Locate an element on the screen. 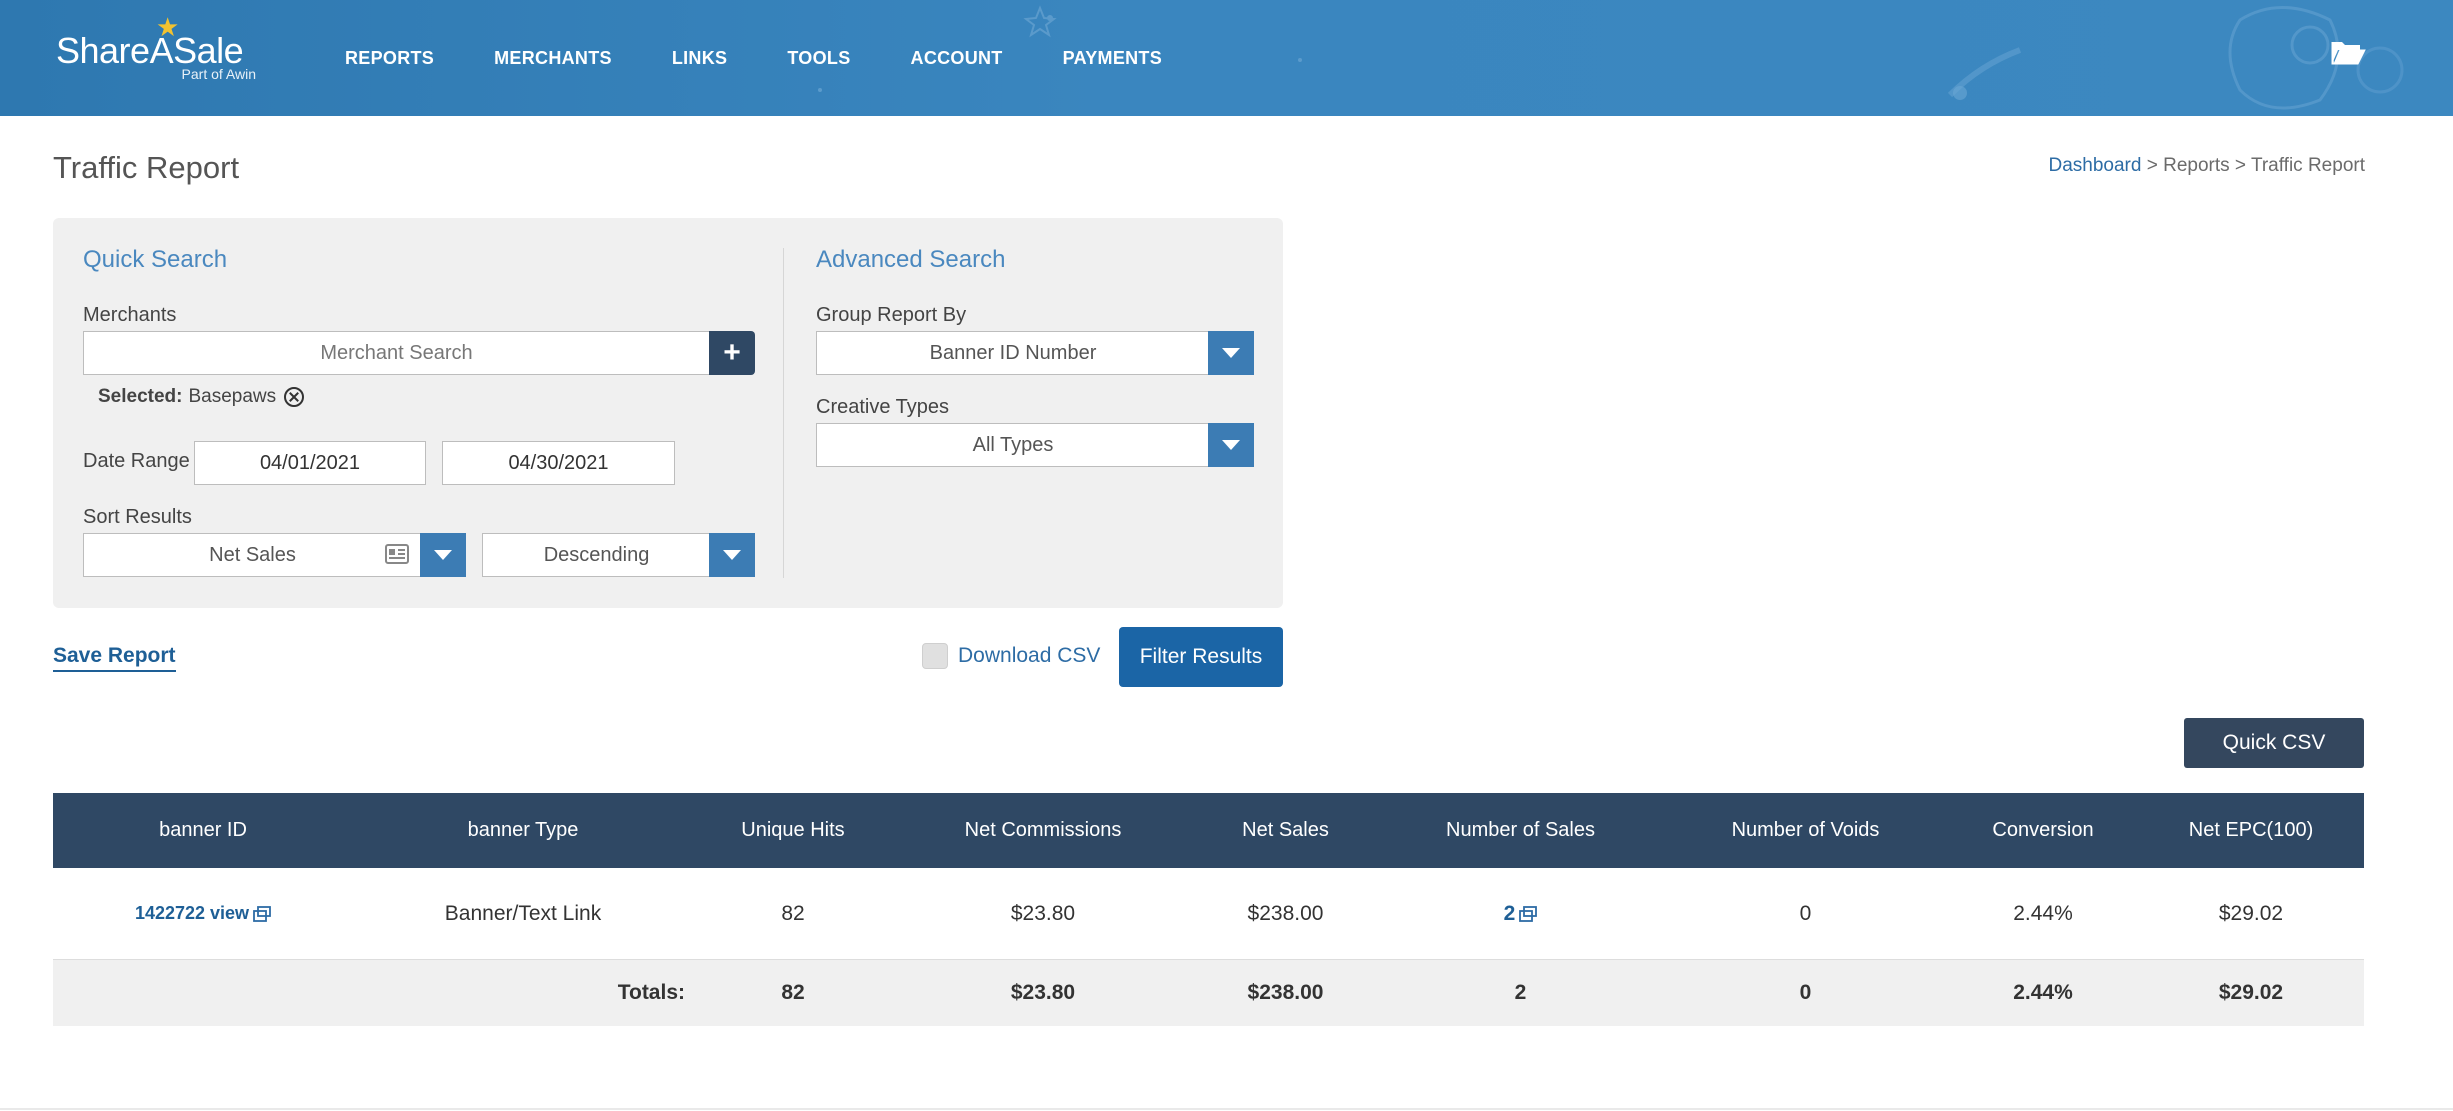 This screenshot has height=1111, width=2453. download-csv-option: Download CSV is located at coordinates (1011, 656).